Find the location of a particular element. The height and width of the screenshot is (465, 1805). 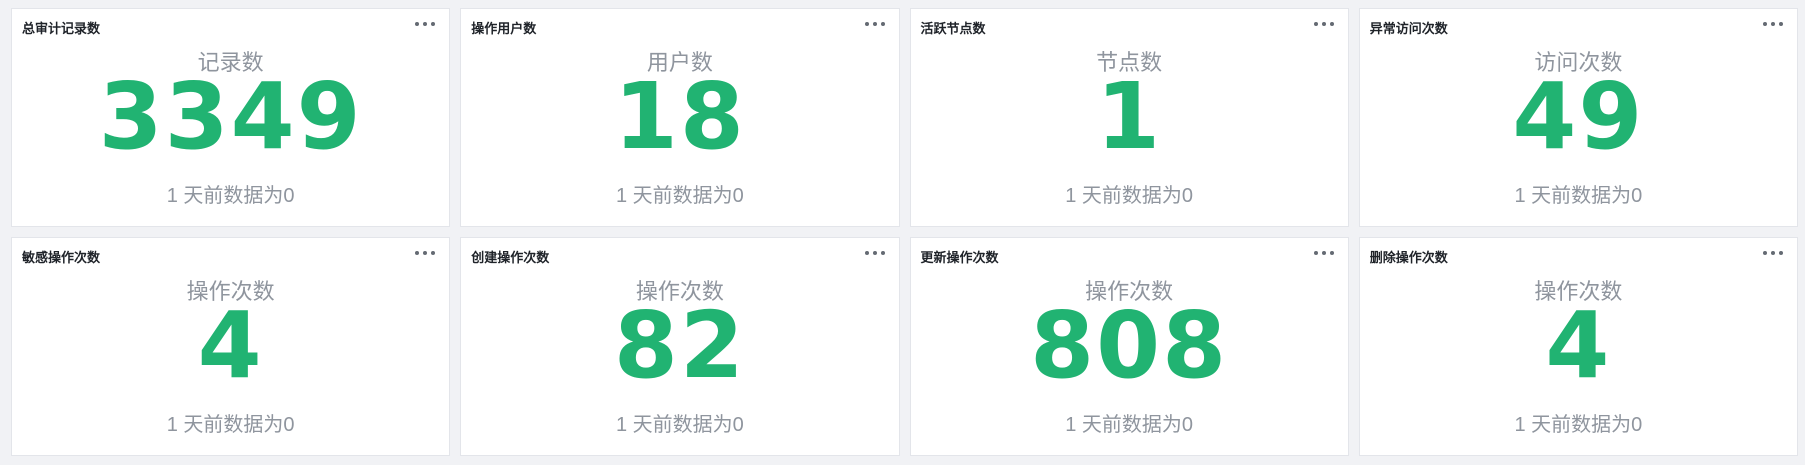

card-title: 总审计记录数 is located at coordinates (61, 28).